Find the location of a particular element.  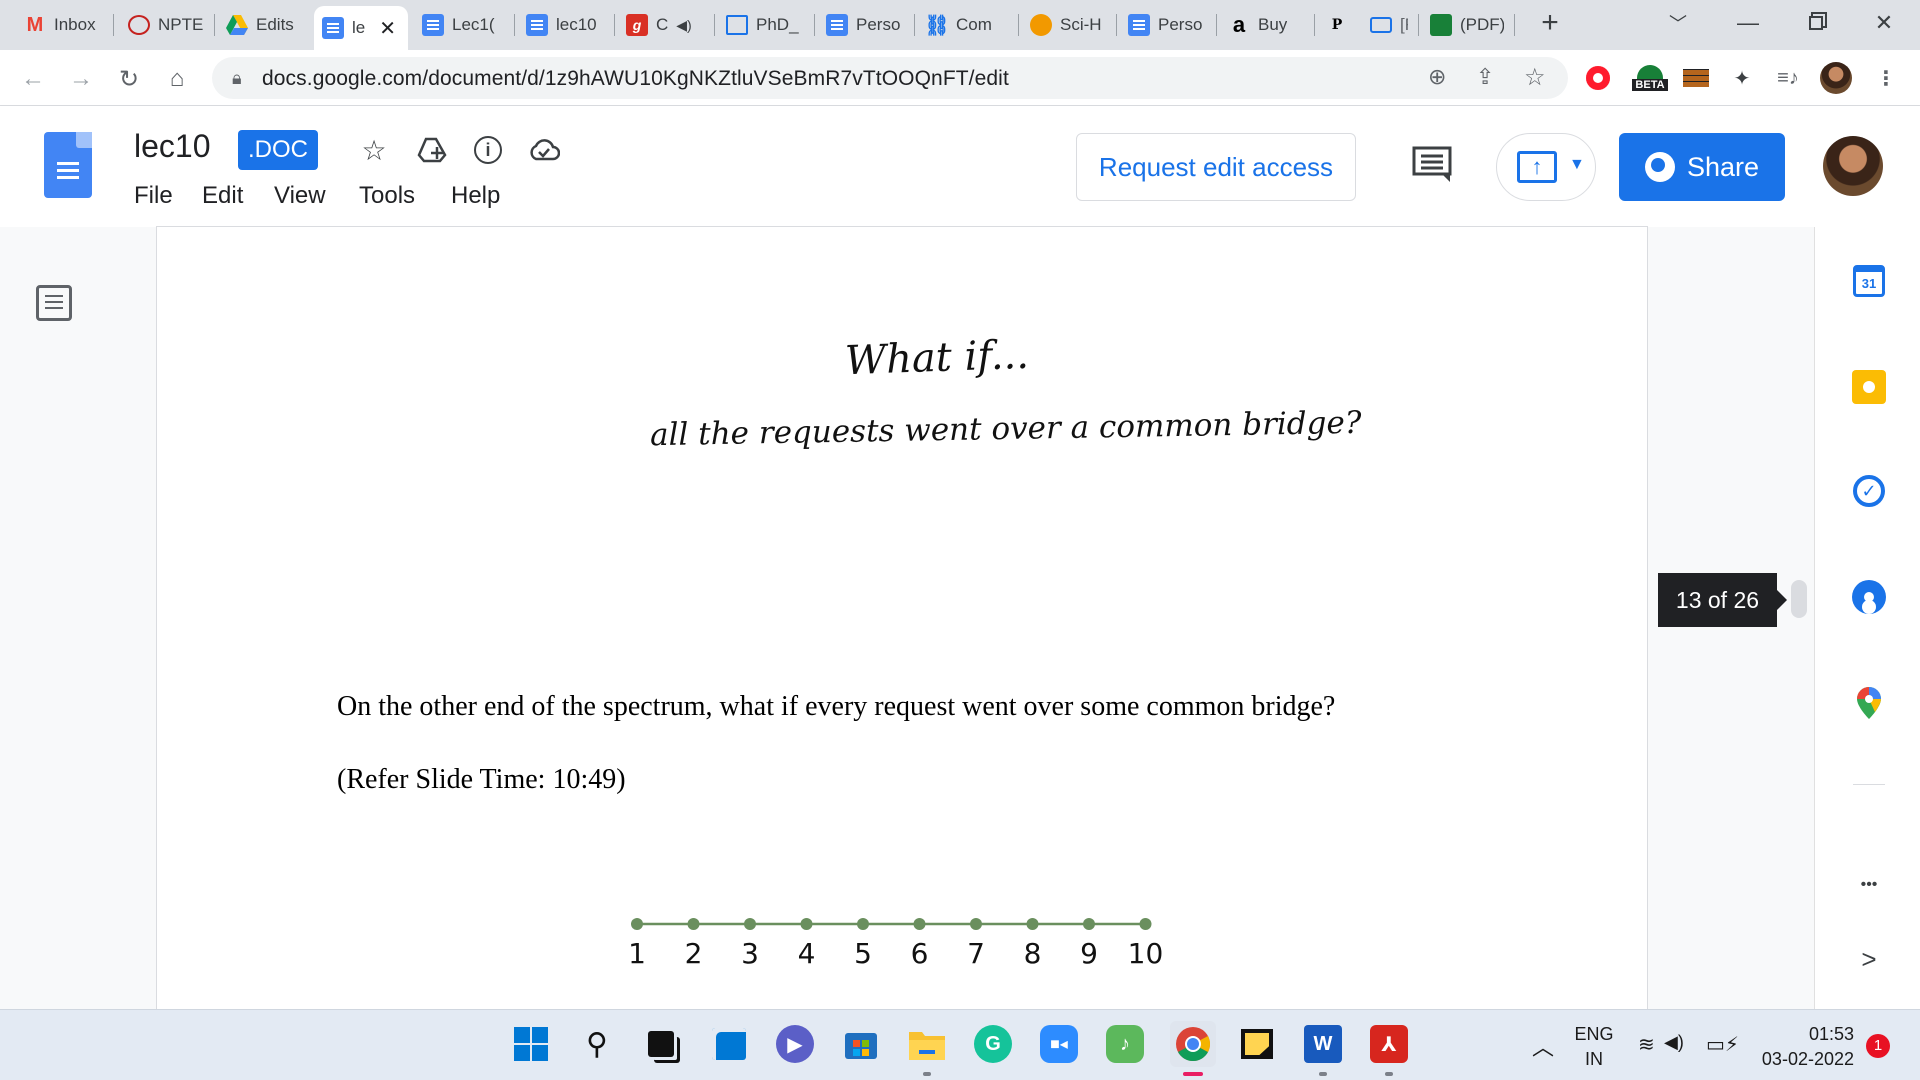

zoom-meetings-icon: ■◂ is located at coordinates (1059, 1044).